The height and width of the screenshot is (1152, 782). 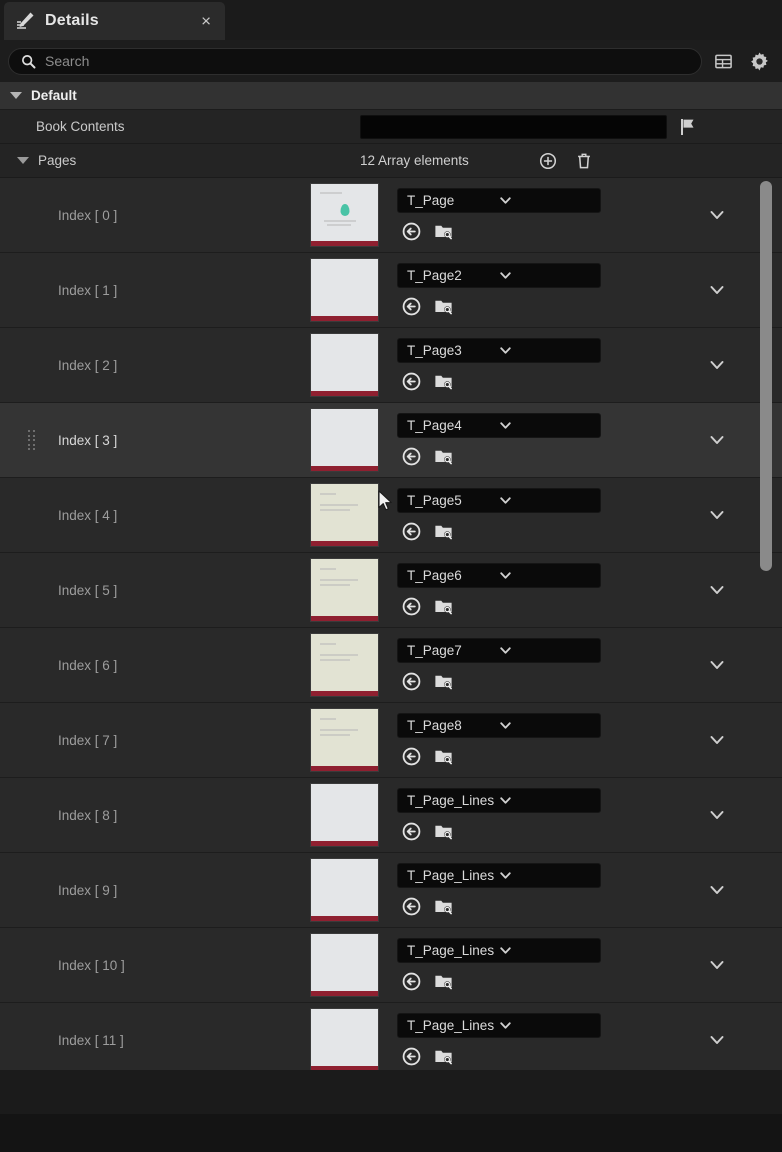 I want to click on asset-actions, so click(x=501, y=757).